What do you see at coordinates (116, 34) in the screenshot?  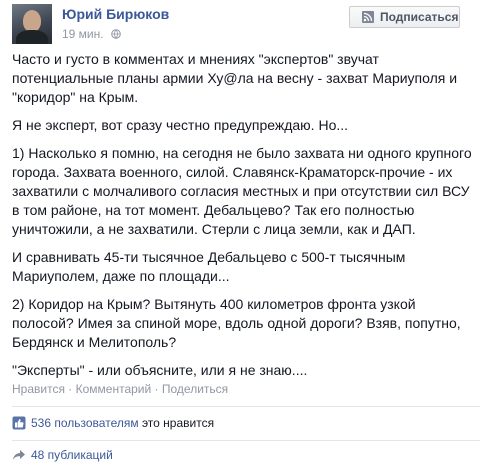 I see `globe-icon` at bounding box center [116, 34].